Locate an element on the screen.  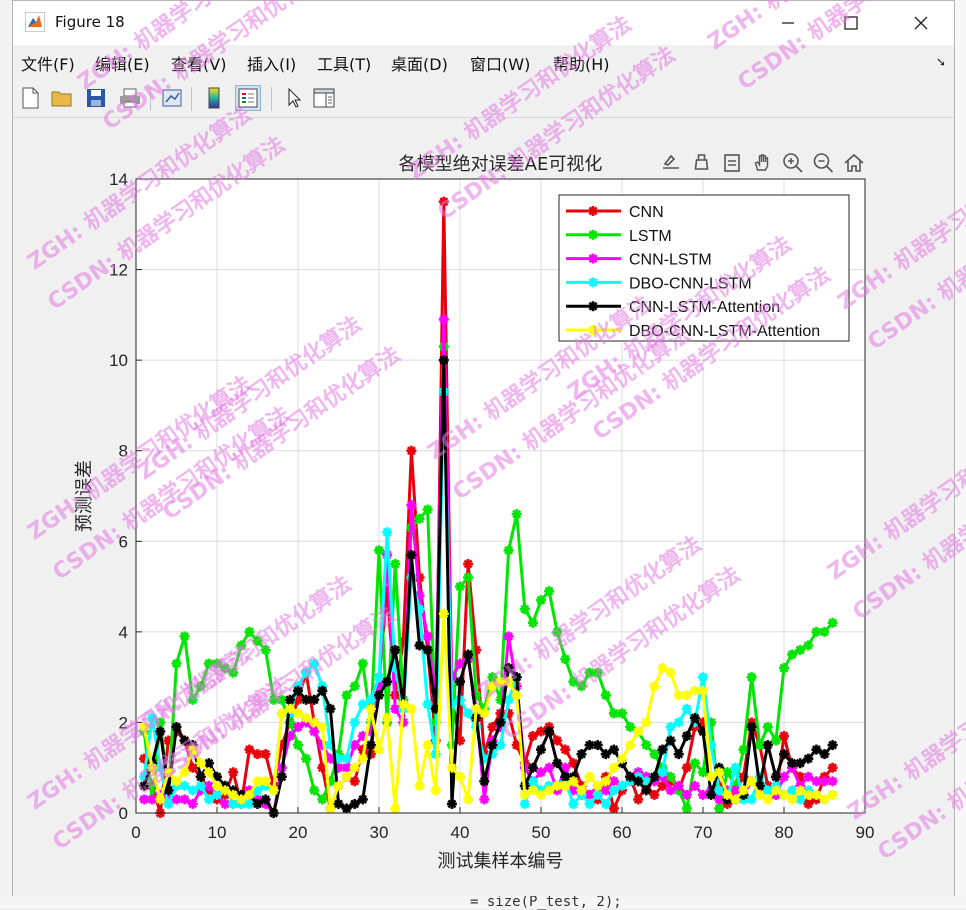
maximize-icon is located at coordinates (851, 23).